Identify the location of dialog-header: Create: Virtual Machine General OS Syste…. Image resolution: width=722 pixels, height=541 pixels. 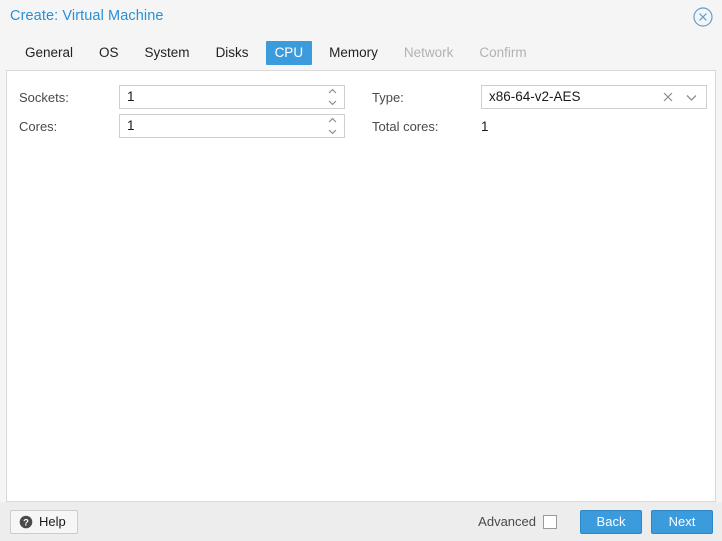
(361, 35).